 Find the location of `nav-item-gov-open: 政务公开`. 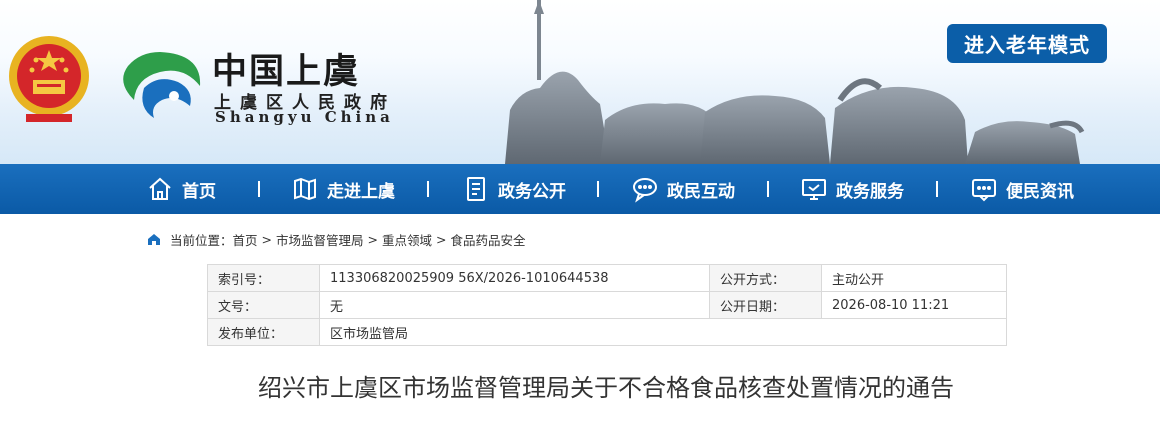

nav-item-gov-open: 政务公开 is located at coordinates (514, 189).